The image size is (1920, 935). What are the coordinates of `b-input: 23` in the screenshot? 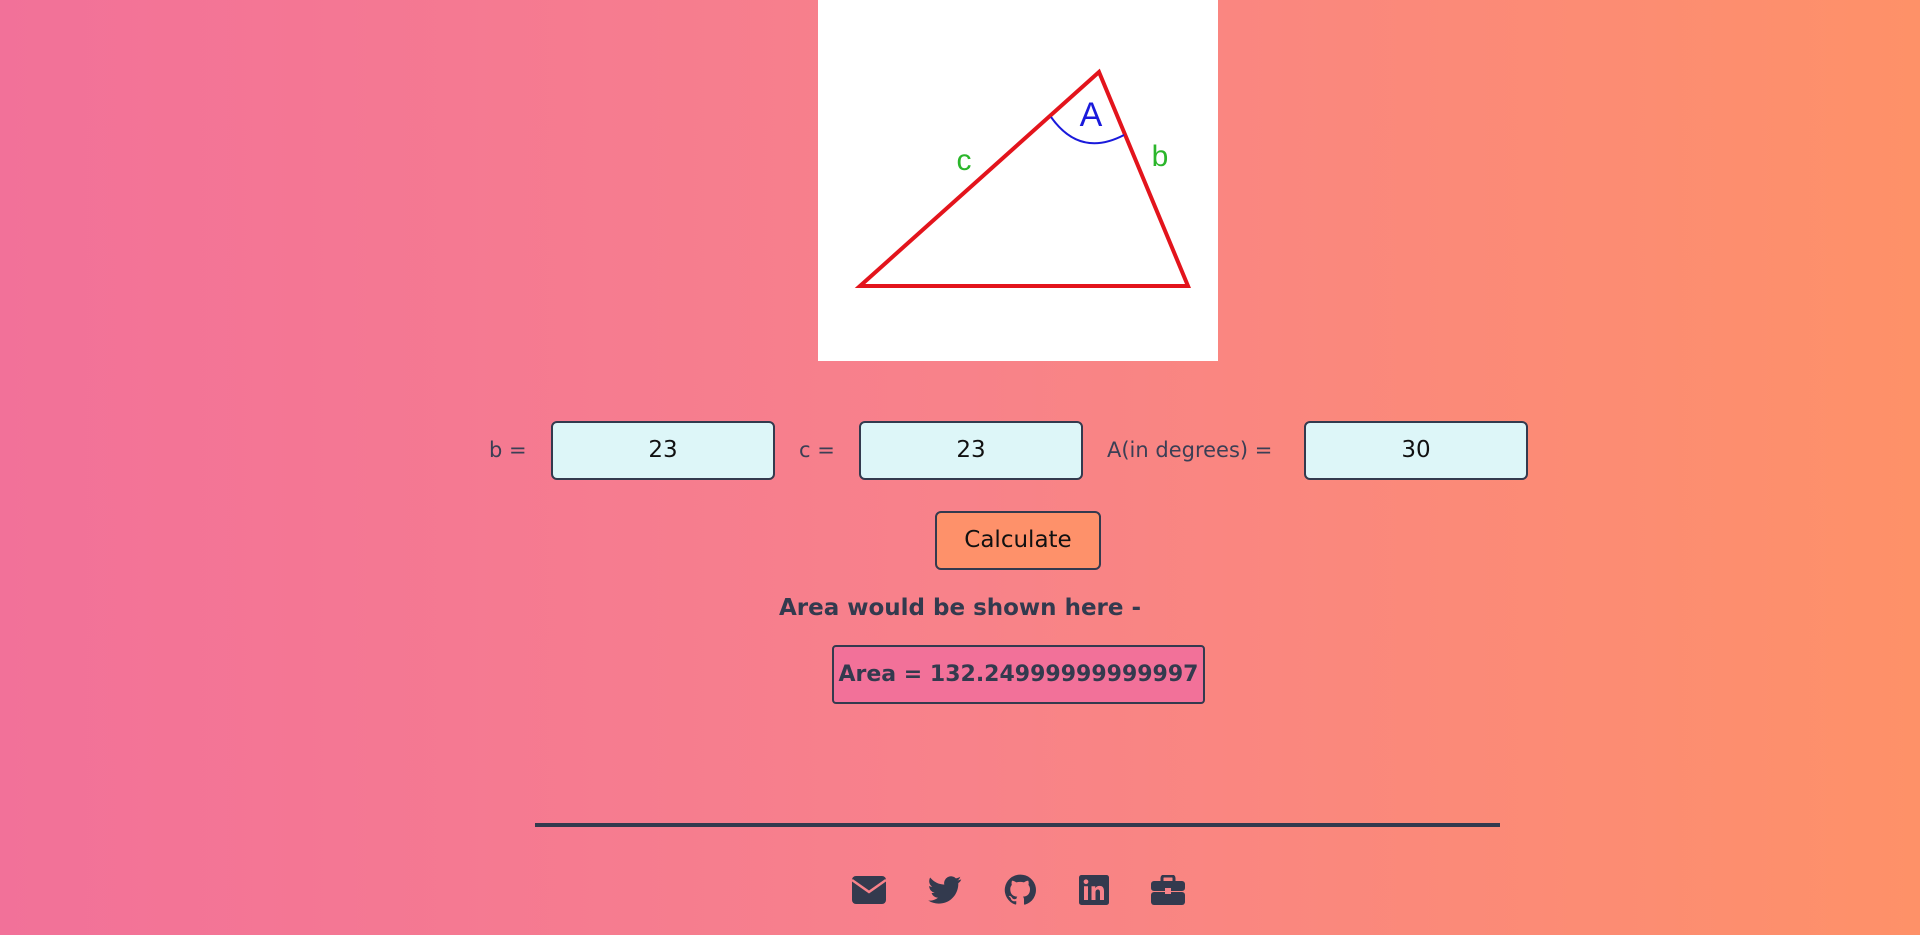 It's located at (663, 450).